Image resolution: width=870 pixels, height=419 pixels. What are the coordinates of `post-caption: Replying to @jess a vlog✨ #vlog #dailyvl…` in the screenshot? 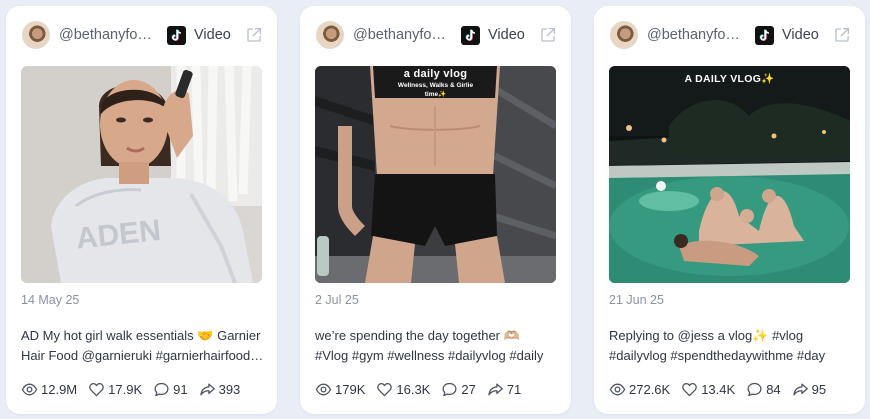 It's located at (730, 346).